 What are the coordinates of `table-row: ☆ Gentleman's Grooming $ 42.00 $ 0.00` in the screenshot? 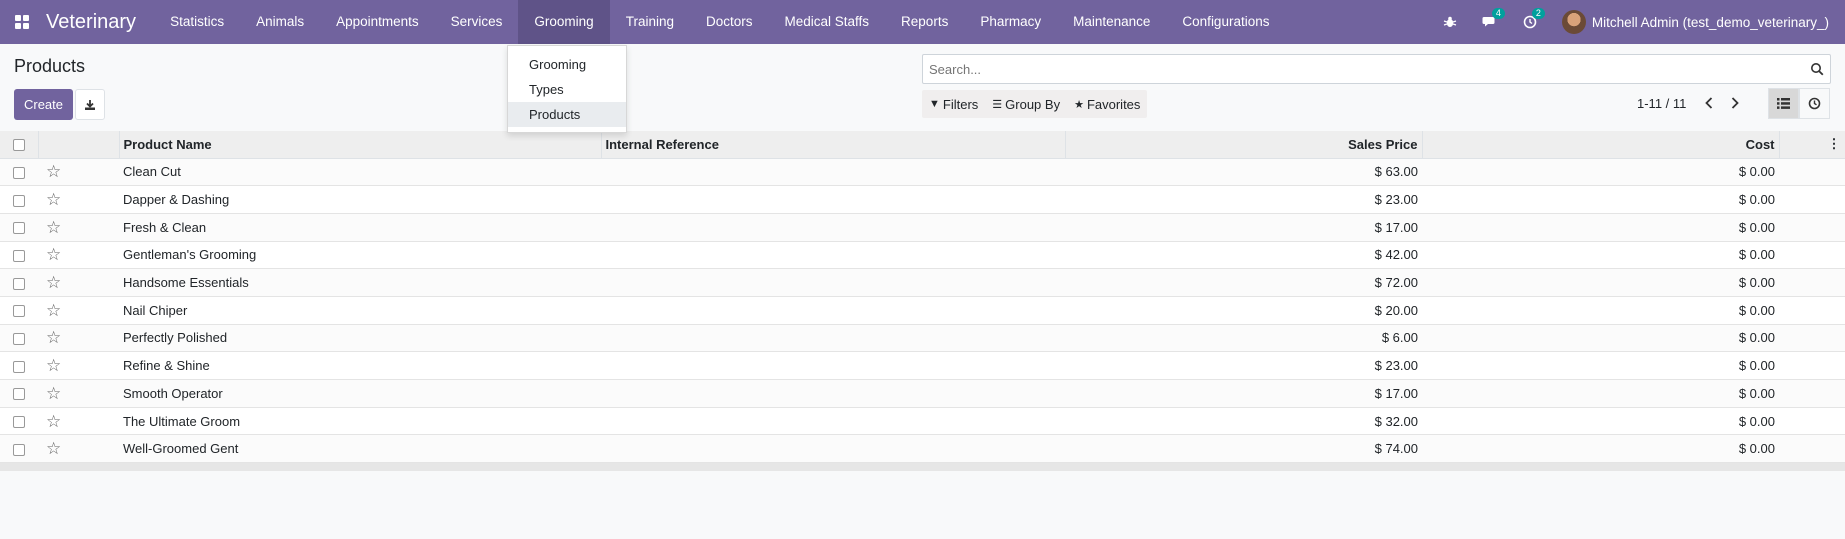 It's located at (922, 255).